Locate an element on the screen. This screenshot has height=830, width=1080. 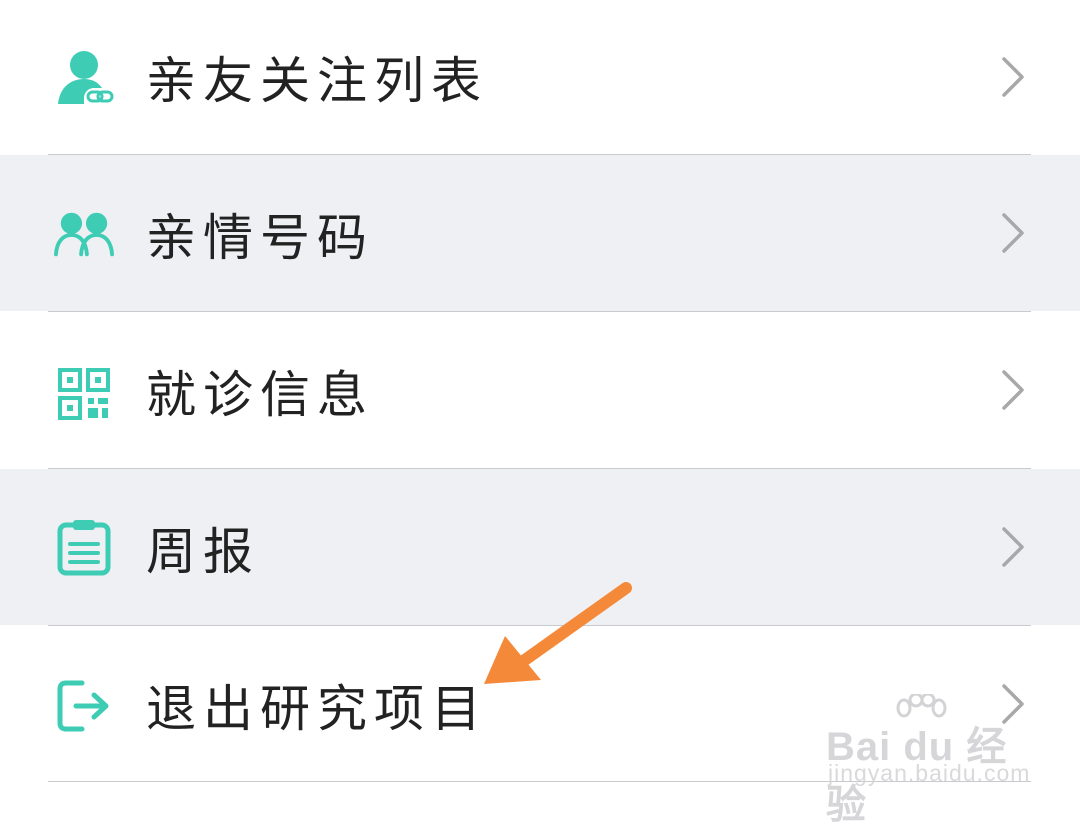
watermark-url: jingyan.baidu.com is located at coordinates (929, 773).